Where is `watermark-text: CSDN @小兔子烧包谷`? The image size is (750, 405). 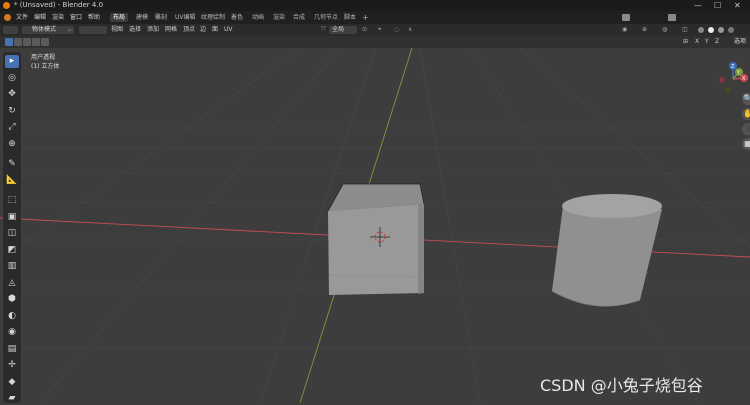
watermark-text: CSDN @小兔子烧包谷 is located at coordinates (621, 385).